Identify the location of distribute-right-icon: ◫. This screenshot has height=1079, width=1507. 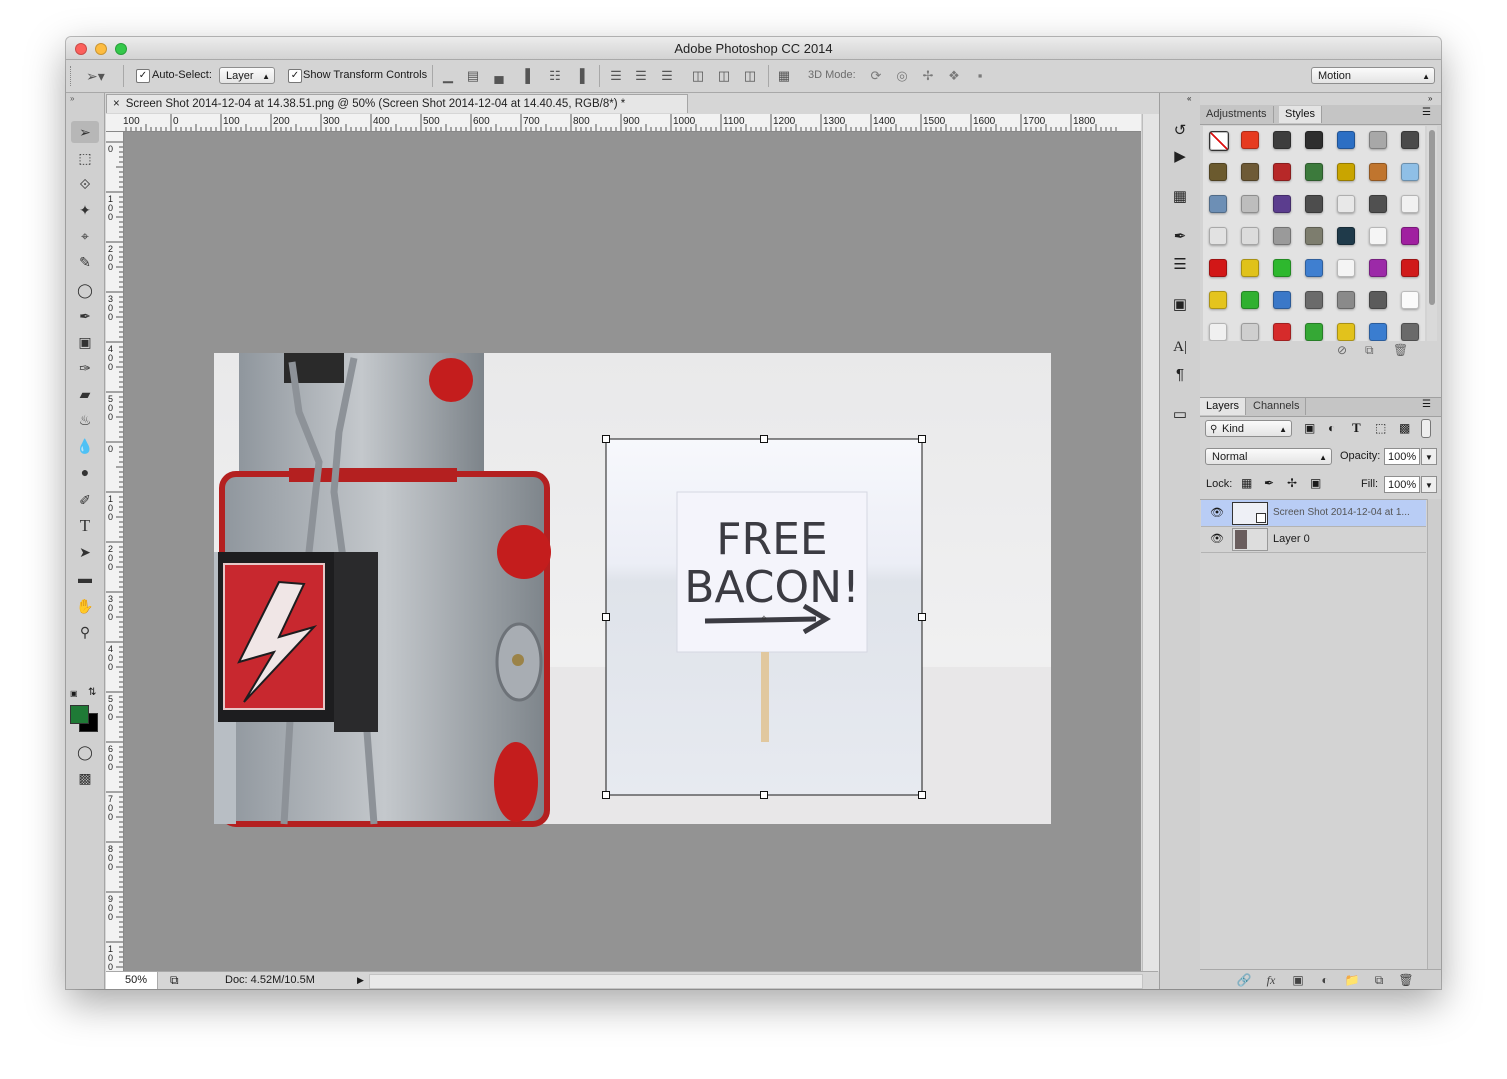
(750, 76).